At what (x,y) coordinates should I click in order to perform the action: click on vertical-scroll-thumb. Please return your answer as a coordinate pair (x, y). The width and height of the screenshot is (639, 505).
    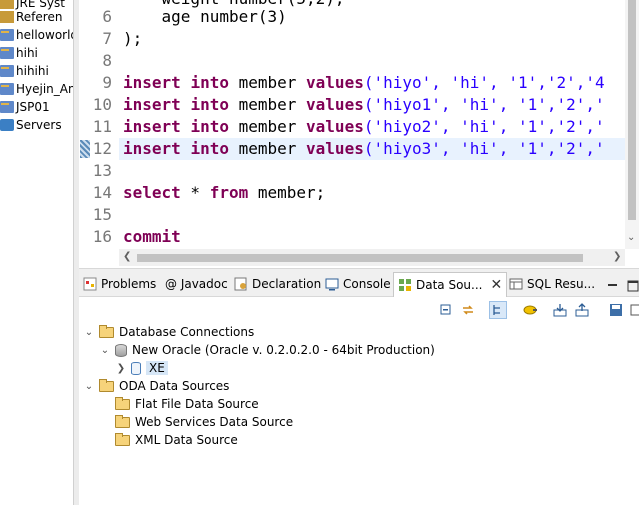
    Looking at the image, I should click on (632, 110).